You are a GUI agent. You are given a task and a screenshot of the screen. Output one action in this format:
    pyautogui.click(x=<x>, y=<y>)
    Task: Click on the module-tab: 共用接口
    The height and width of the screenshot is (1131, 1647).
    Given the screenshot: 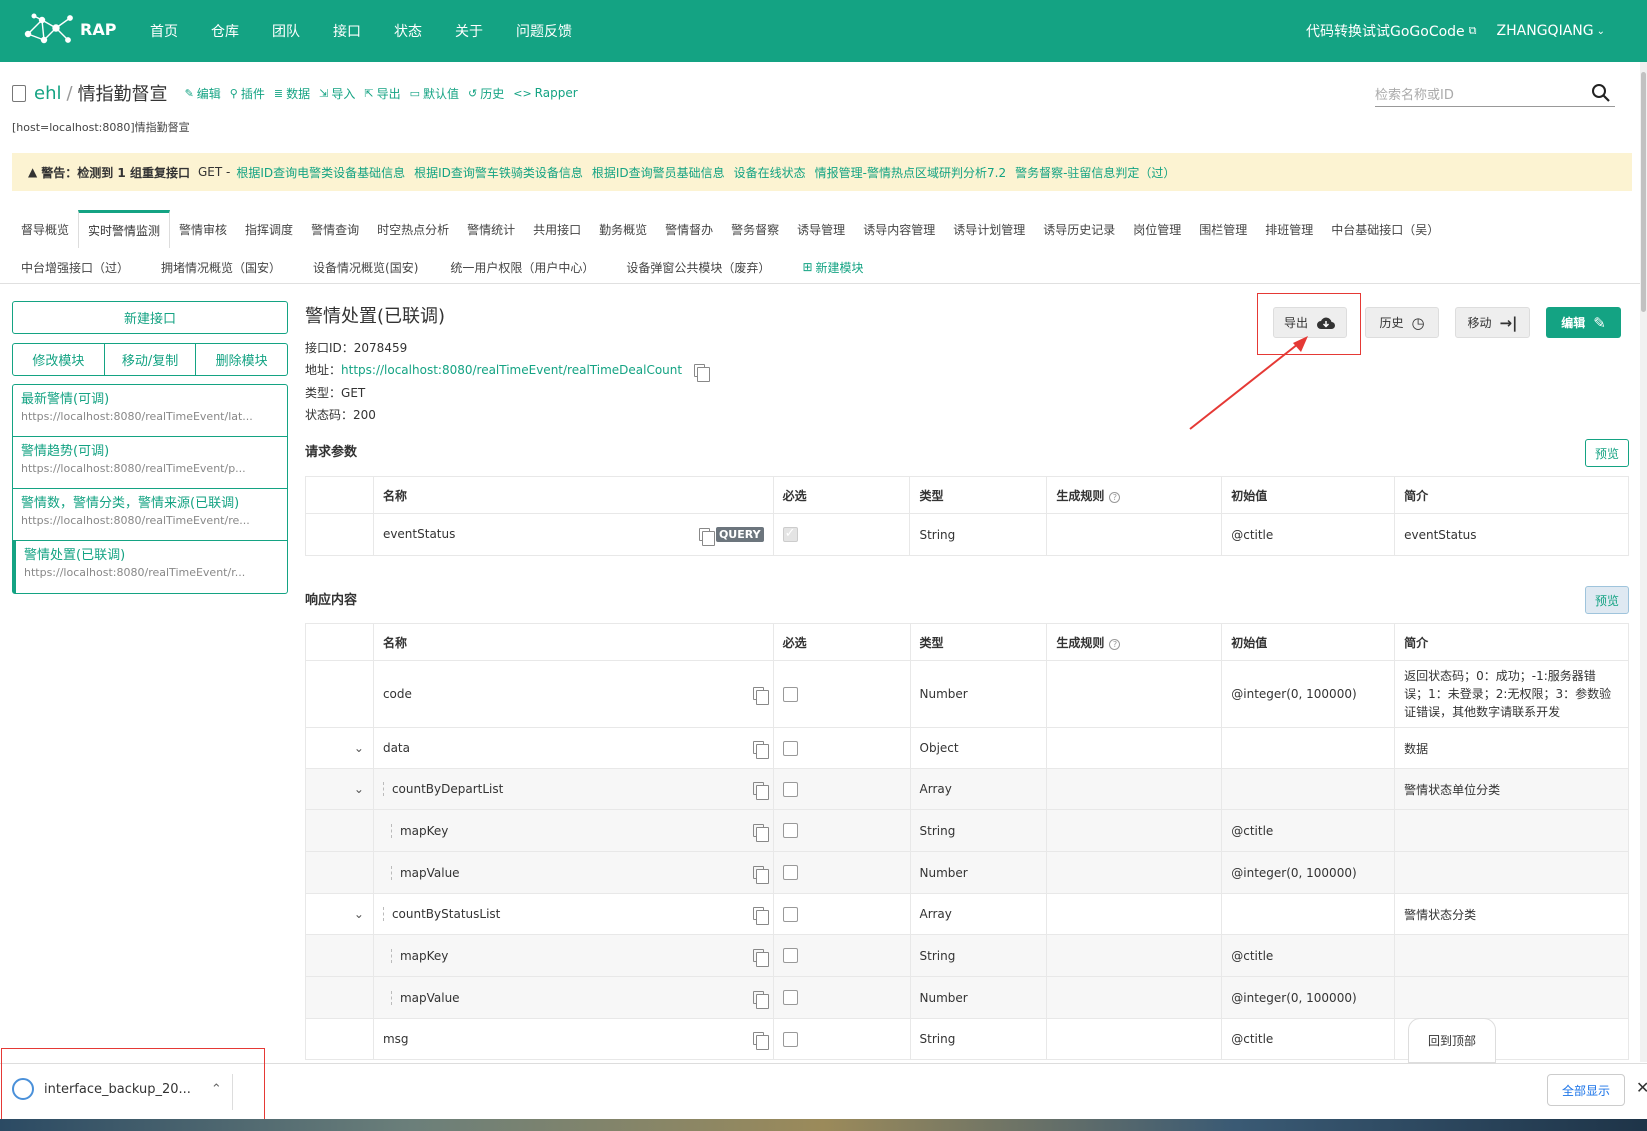 What is the action you would take?
    pyautogui.click(x=557, y=229)
    